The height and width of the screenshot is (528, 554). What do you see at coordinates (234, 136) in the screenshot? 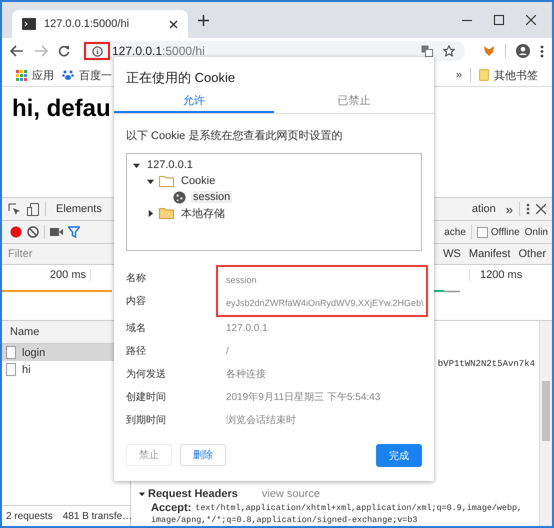
I see `description-text: 以下 Cookie 是系统在您查看此网页时设置的` at bounding box center [234, 136].